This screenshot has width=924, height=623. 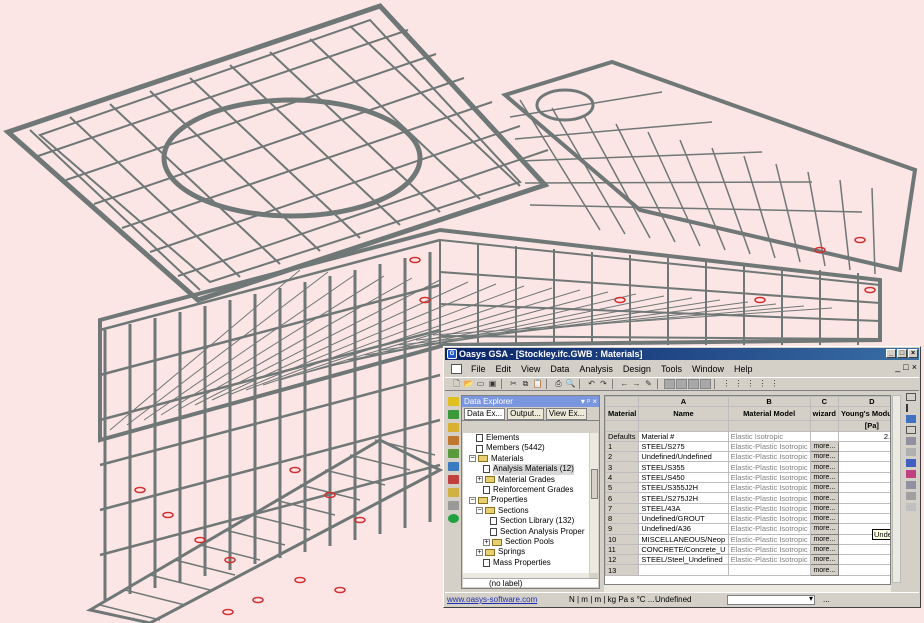 What do you see at coordinates (902, 353) in the screenshot?
I see `maximize-button: □` at bounding box center [902, 353].